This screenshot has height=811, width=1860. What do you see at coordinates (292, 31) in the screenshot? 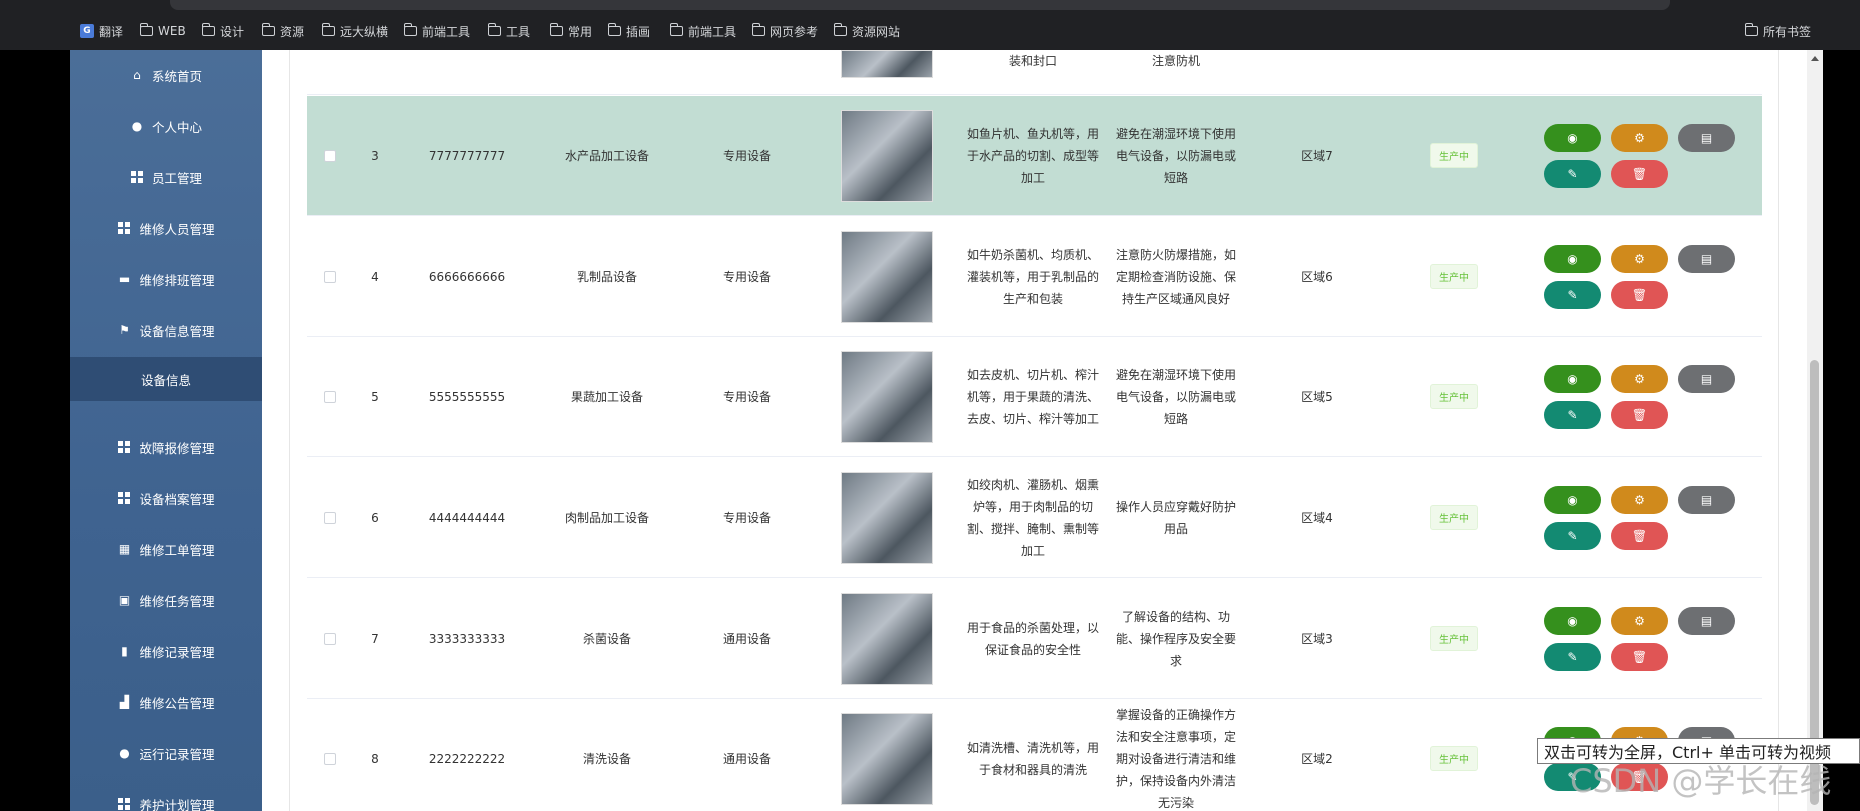
I see `bookmark-label: 资源` at bounding box center [292, 31].